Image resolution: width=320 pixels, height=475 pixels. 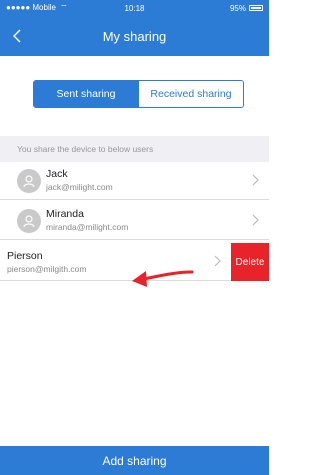 What do you see at coordinates (25, 256) in the screenshot?
I see `user-name: Pierson` at bounding box center [25, 256].